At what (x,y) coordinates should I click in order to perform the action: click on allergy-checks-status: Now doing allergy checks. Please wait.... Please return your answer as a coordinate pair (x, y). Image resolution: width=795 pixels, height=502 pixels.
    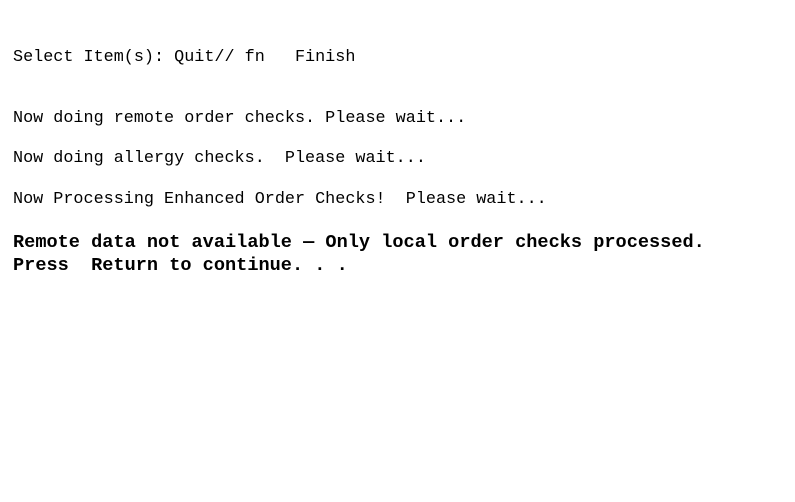
    Looking at the image, I should click on (219, 158).